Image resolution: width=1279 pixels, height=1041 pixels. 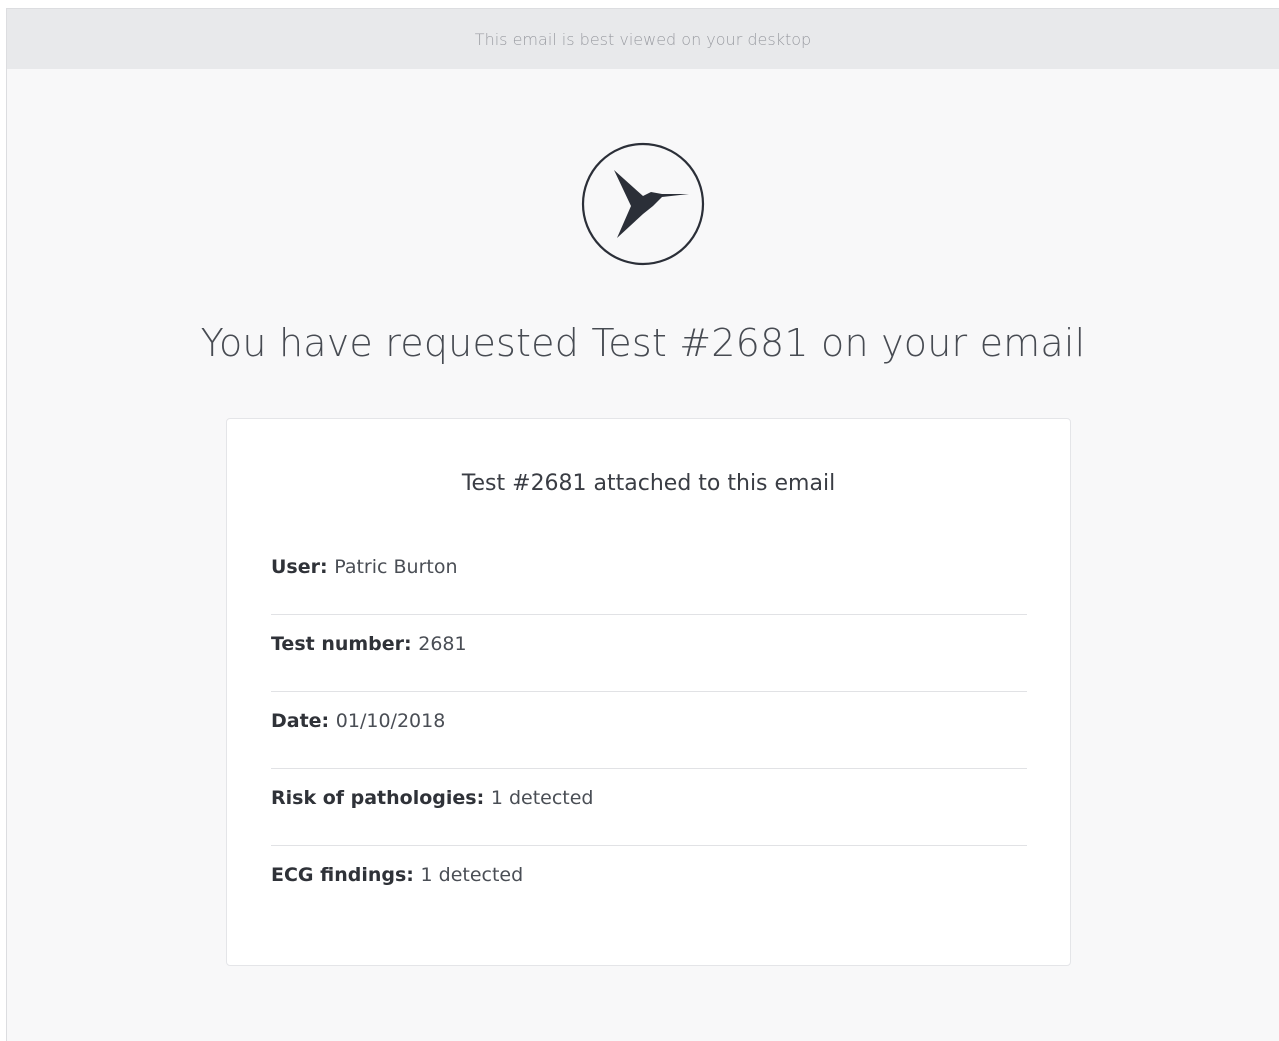 I want to click on detail-label: Risk of pathologies:, so click(x=381, y=798).